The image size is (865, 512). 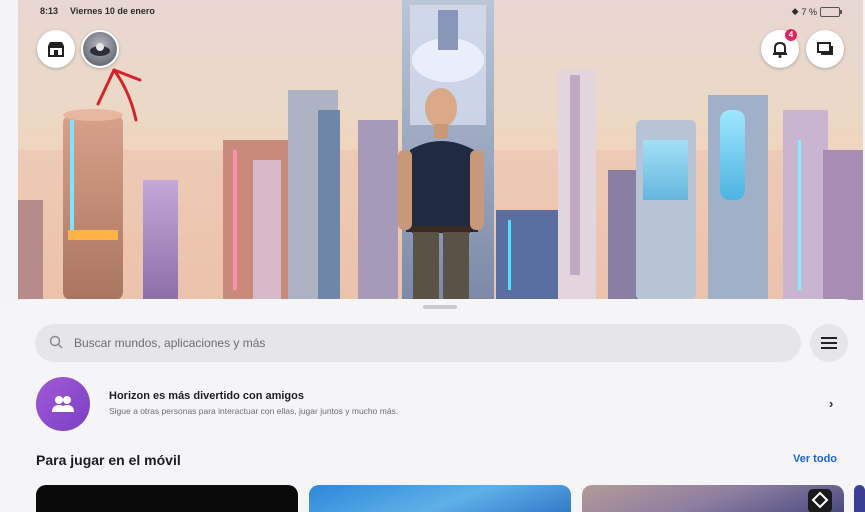 What do you see at coordinates (56, 342) in the screenshot?
I see `search-icon` at bounding box center [56, 342].